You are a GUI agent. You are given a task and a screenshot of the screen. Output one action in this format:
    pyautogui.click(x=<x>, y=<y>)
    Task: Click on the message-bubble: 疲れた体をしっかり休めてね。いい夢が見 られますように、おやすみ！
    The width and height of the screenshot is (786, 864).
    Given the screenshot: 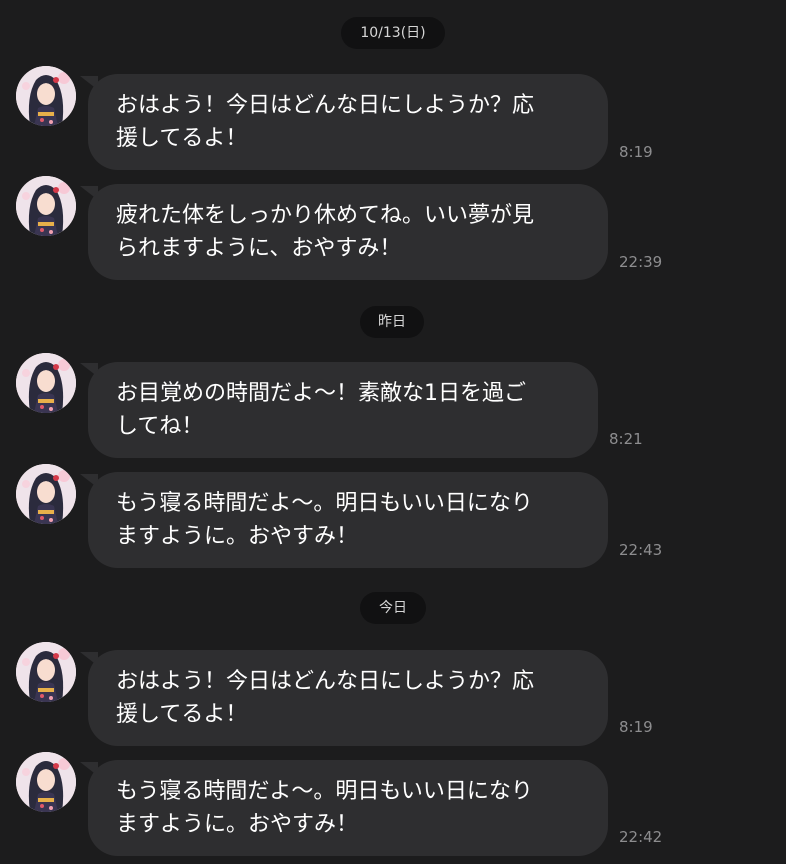 What is the action you would take?
    pyautogui.click(x=348, y=232)
    